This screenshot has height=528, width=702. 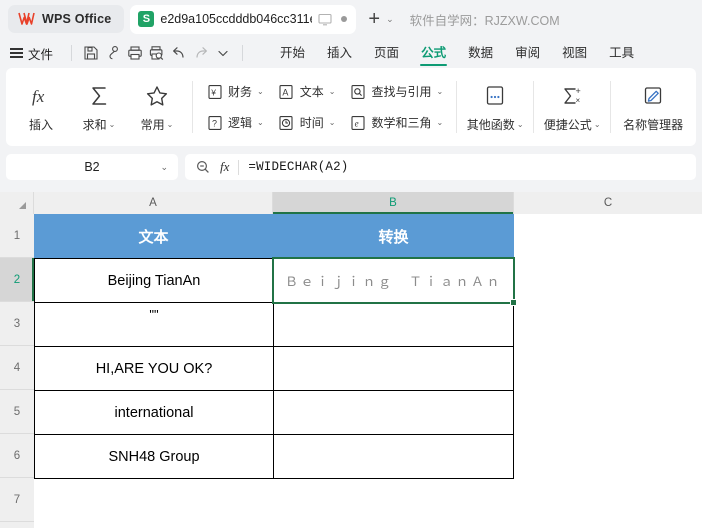 I want to click on math-functions-button: e 数学和三角 ⌄, so click(x=396, y=123).